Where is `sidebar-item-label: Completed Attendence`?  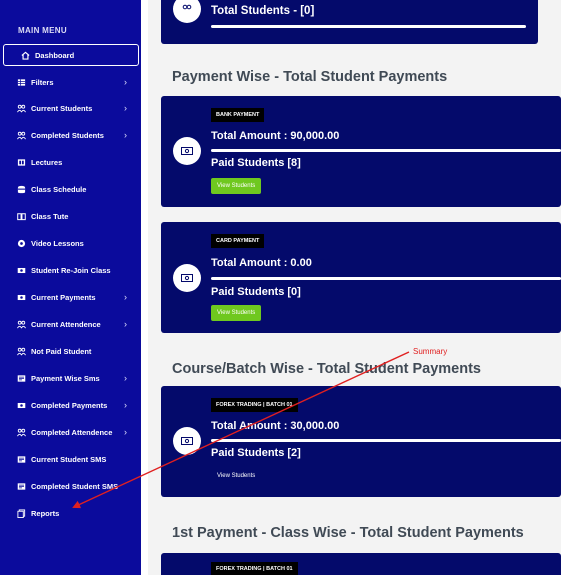
sidebar-item-label: Completed Attendence is located at coordinates (72, 432).